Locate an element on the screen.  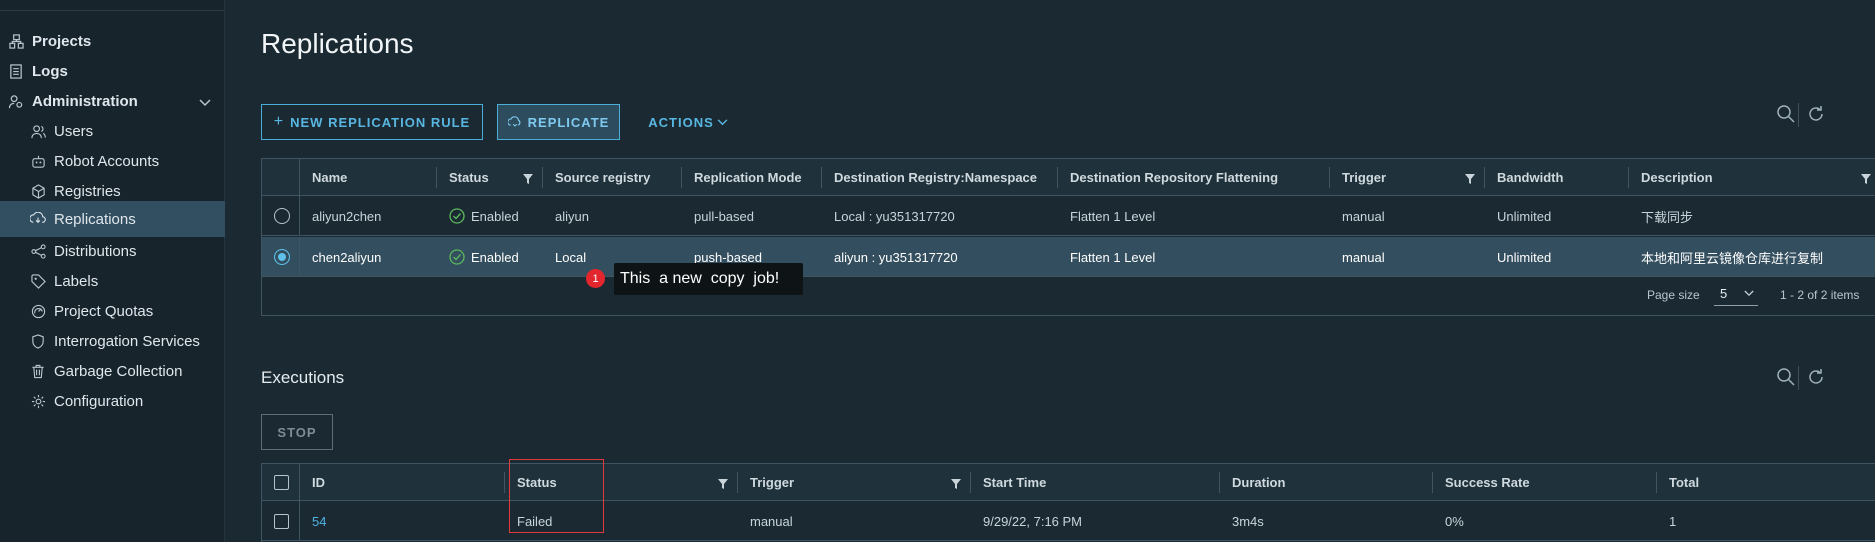
column-header-total: Total is located at coordinates (1766, 482).